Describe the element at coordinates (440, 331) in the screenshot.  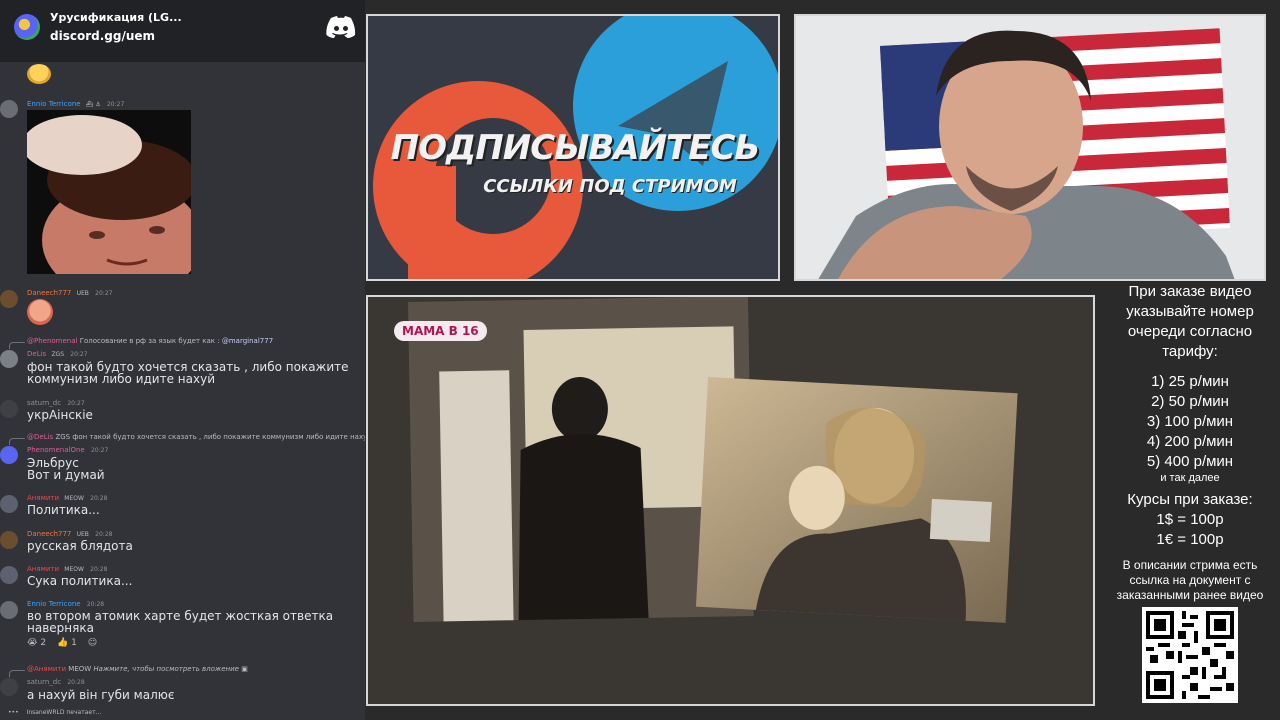
I see `show-logo-badge: МАМА В 16` at that location.